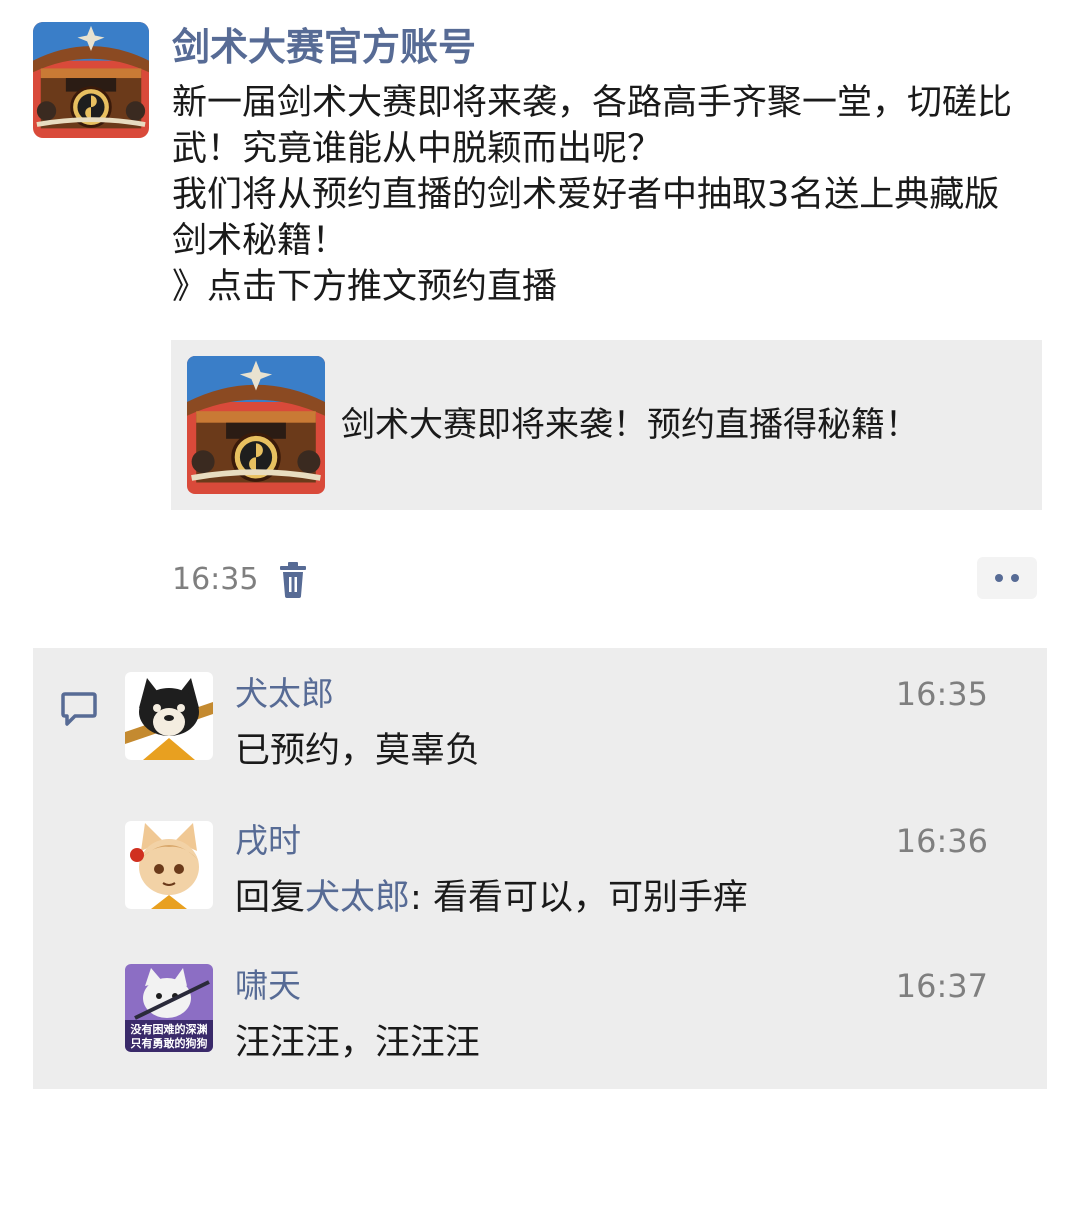  Describe the element at coordinates (284, 694) in the screenshot. I see `commenter-name: 犬太郎` at that location.